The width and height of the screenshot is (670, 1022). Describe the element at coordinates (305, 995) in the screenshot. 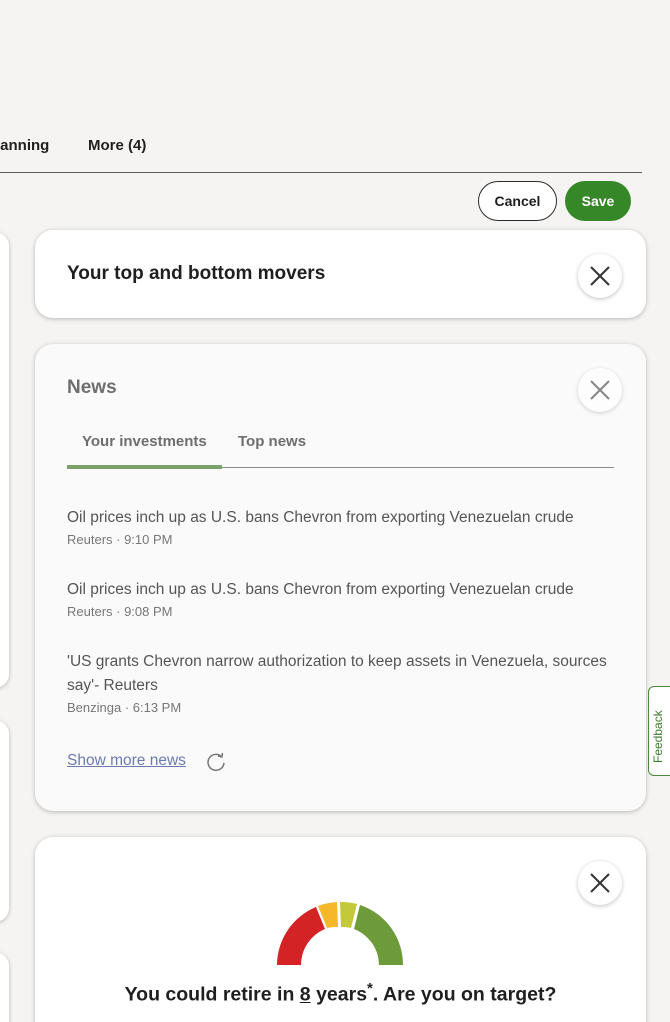

I see `retire-years-value: 8` at that location.